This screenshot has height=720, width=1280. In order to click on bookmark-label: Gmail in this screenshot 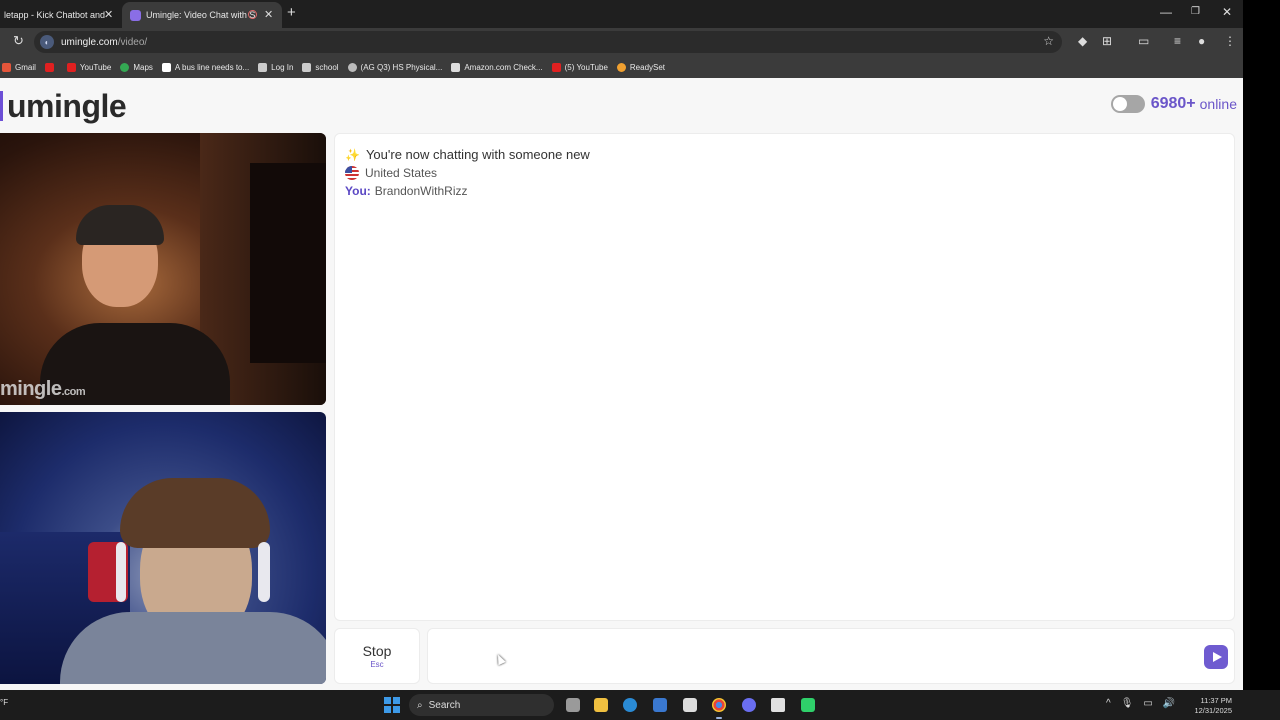, I will do `click(25, 67)`.